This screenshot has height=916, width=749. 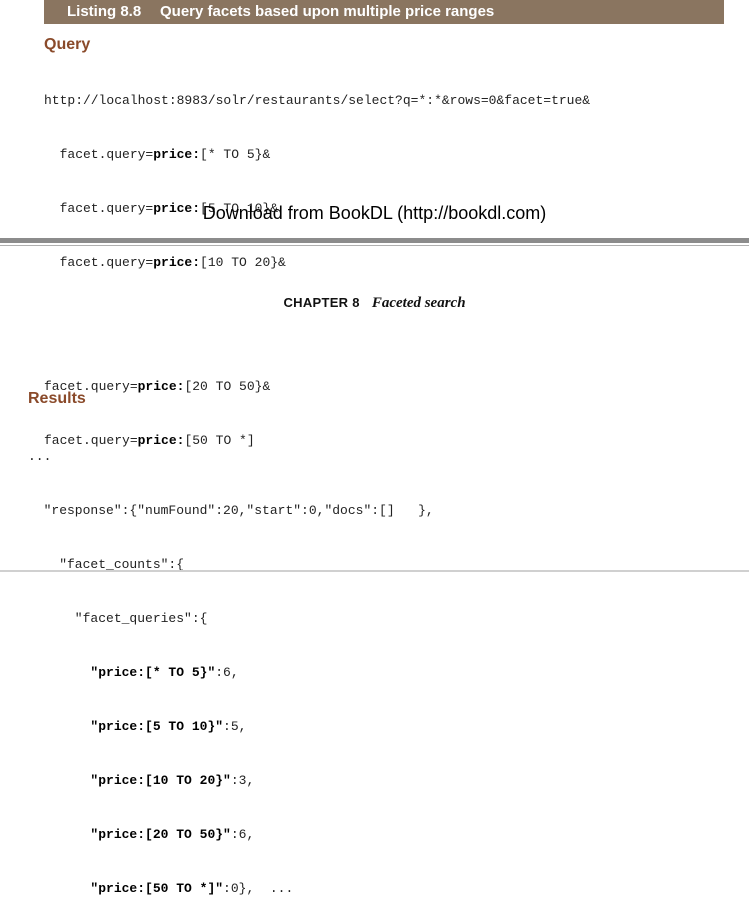 I want to click on code-line: "facet_queries":{, so click(x=118, y=618).